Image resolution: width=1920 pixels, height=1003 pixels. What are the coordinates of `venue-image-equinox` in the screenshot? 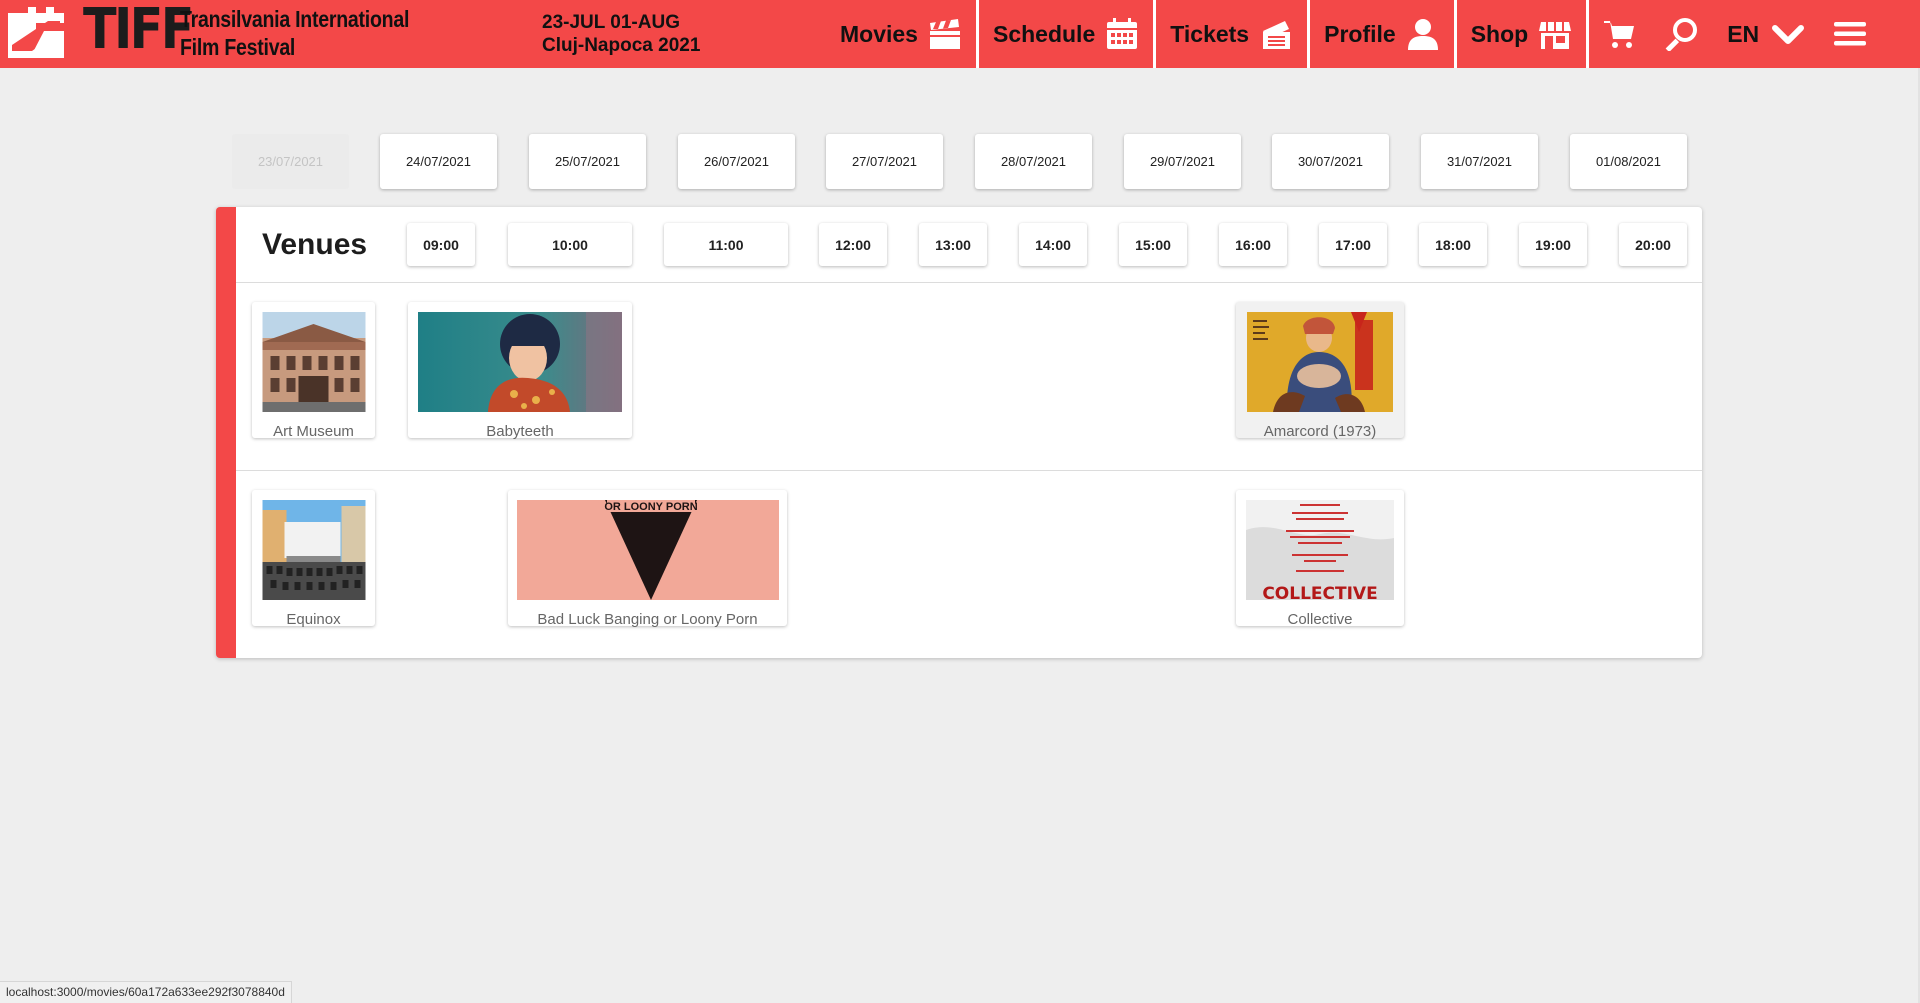 It's located at (313, 550).